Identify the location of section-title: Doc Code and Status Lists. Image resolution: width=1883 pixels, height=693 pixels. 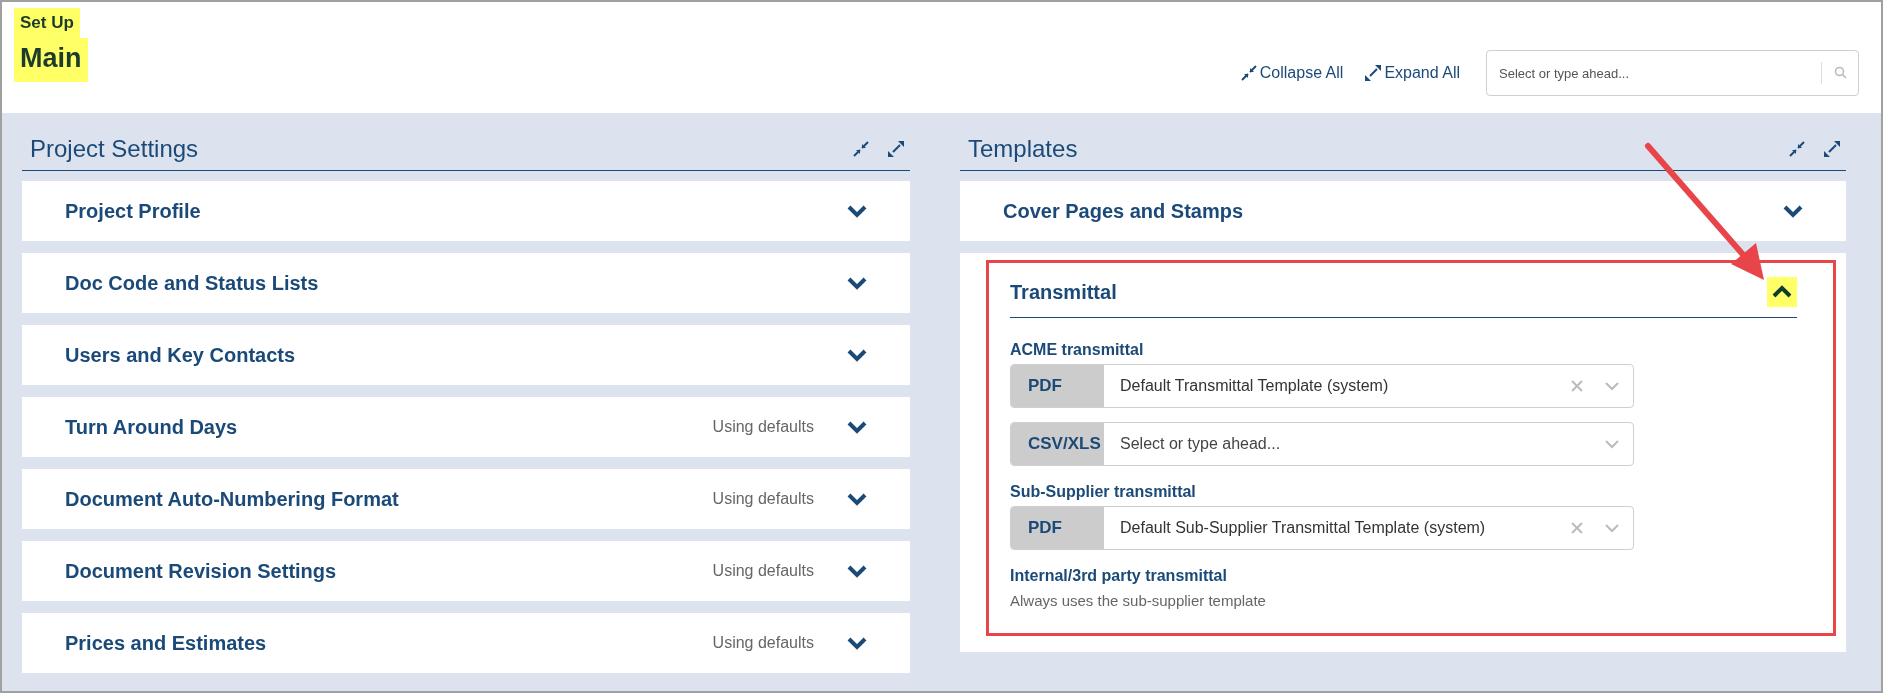
(192, 283).